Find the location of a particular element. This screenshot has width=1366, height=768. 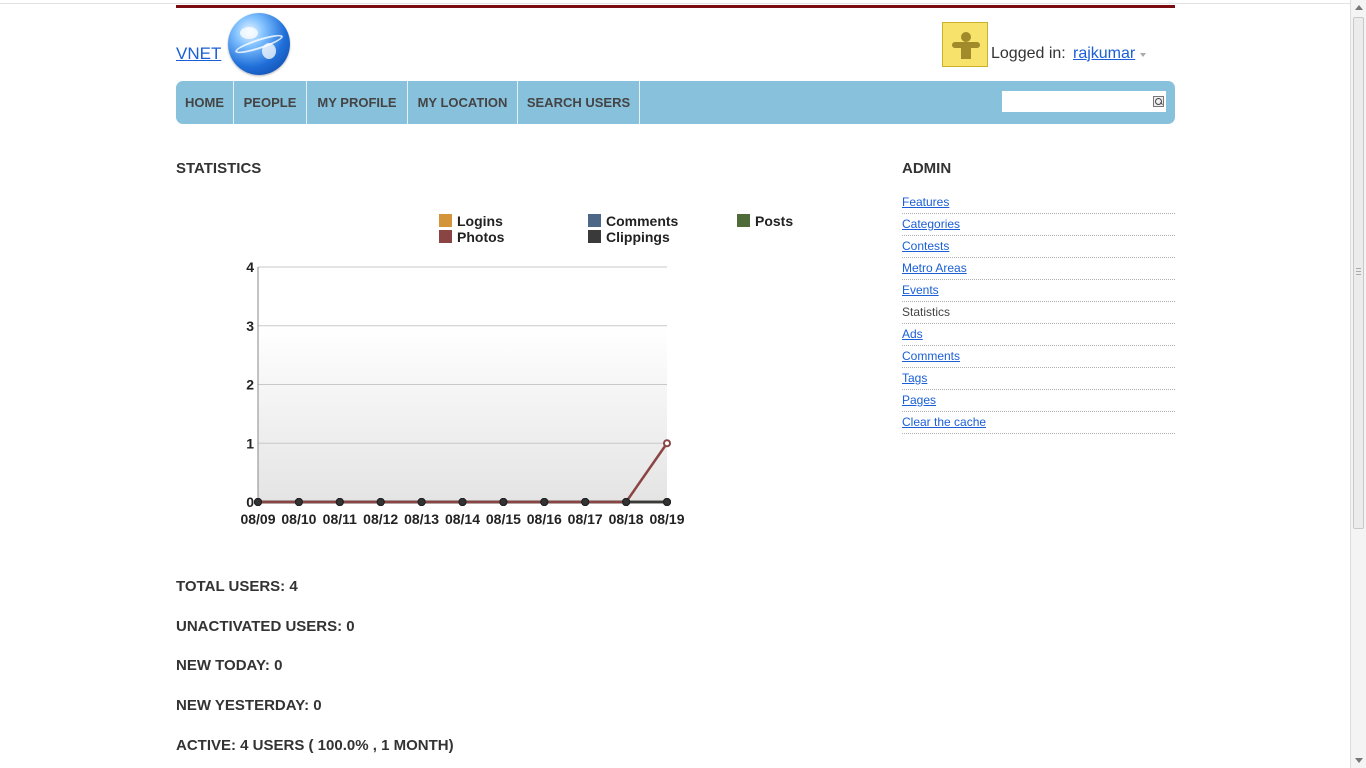

data-point-clippings is located at coordinates (667, 502).